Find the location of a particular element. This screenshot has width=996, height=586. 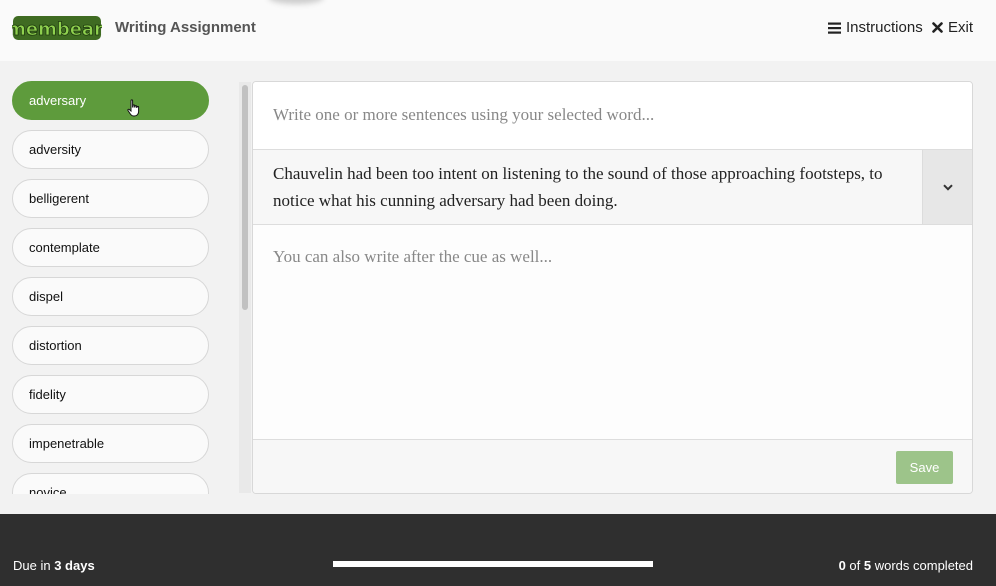

due-value: 3 days is located at coordinates (74, 565).